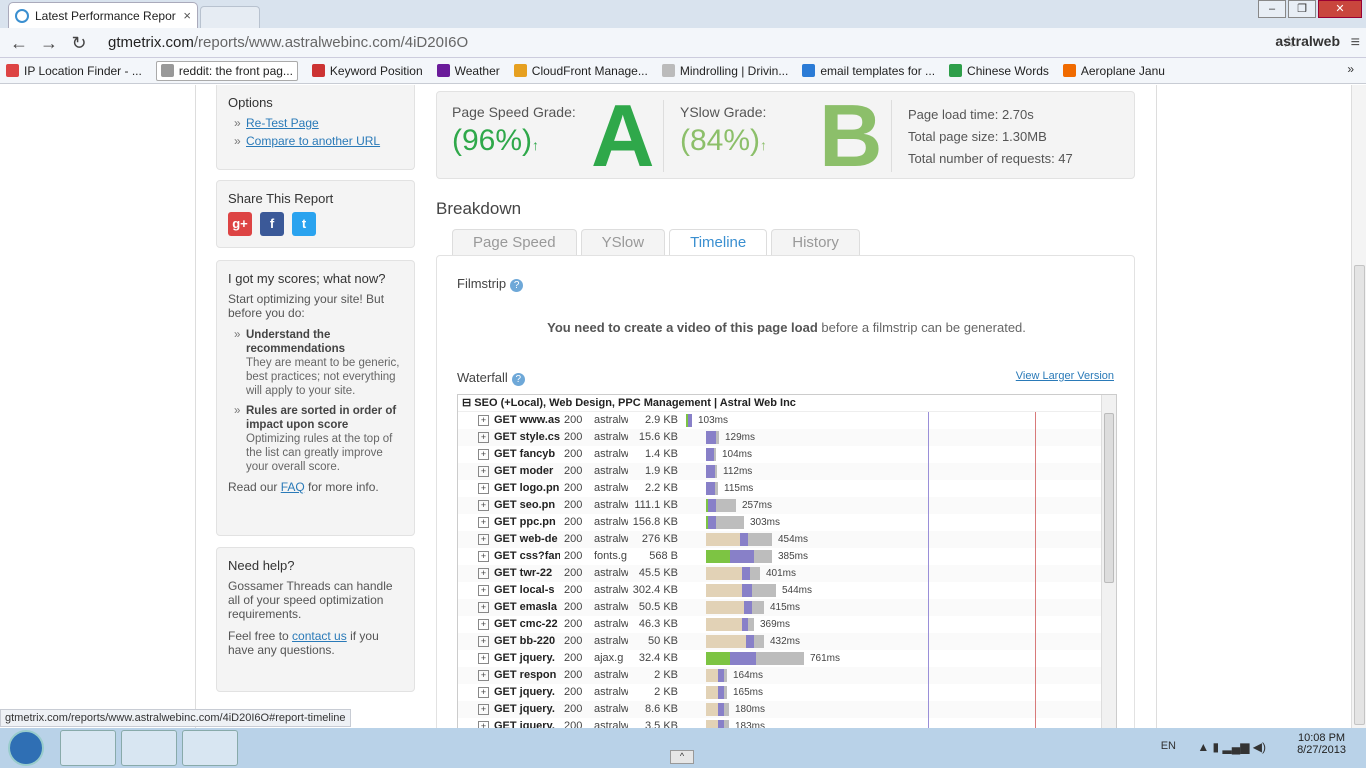 The width and height of the screenshot is (1366, 768). I want to click on waterfall-row: + GET web-de 200 astralw 276 KB 454ms, so click(787, 539).